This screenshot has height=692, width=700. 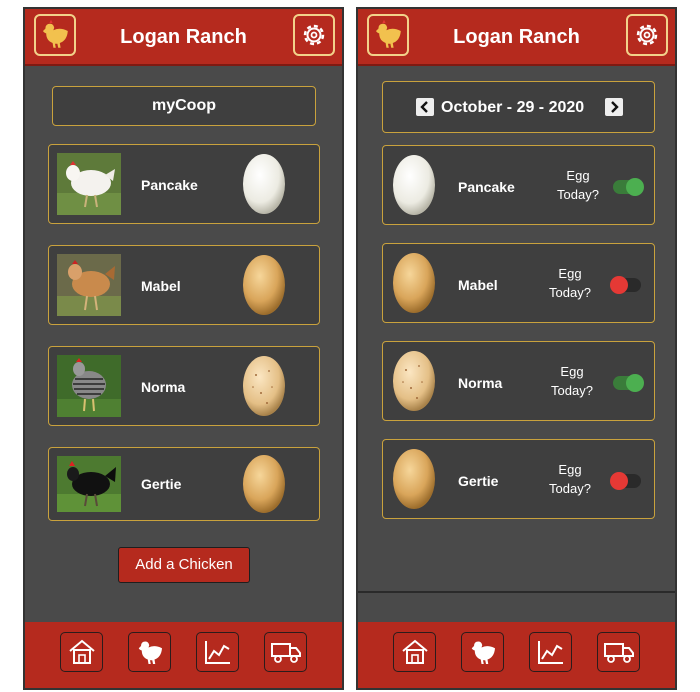 I want to click on egg-log-row: Gertie Egg Today?, so click(x=518, y=479).